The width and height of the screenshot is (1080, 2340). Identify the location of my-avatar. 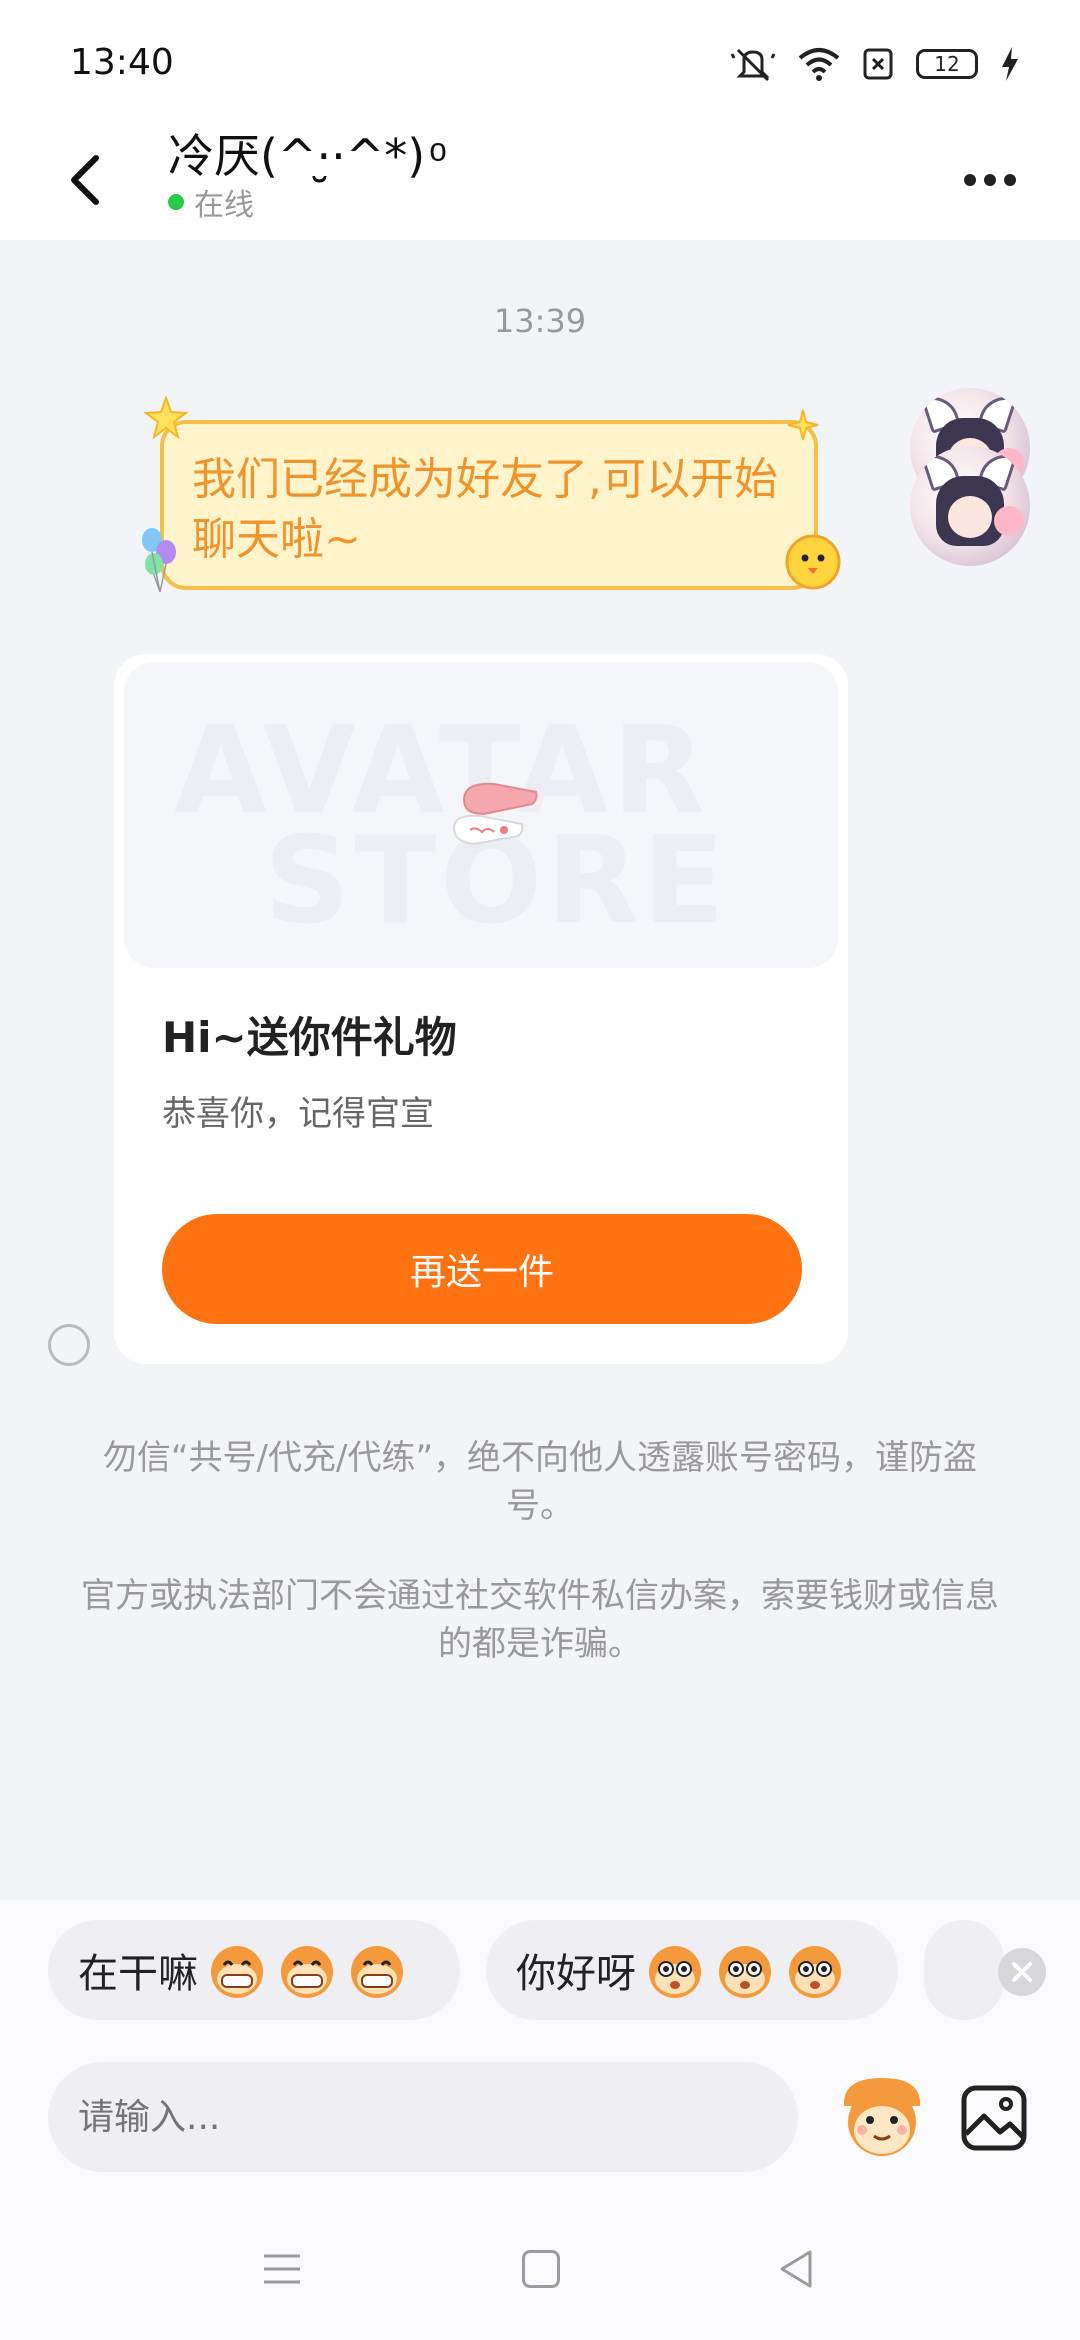
(970, 506).